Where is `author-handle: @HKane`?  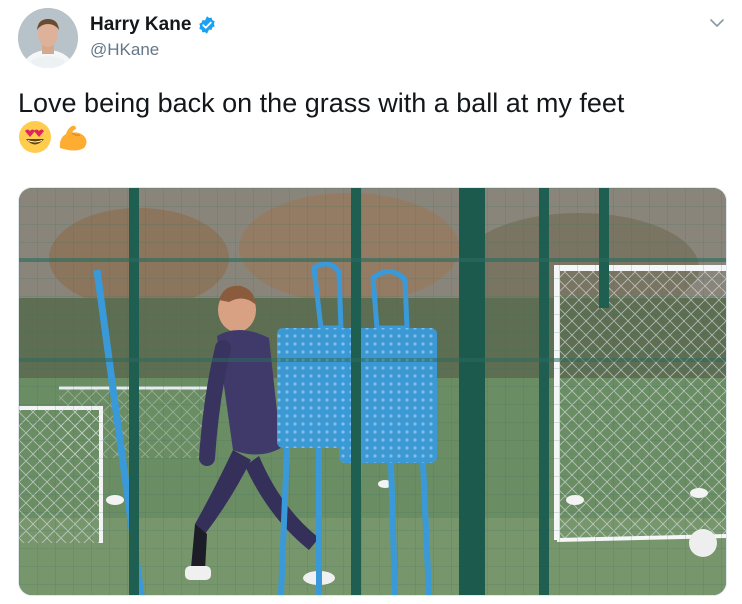
author-handle: @HKane is located at coordinates (124, 50).